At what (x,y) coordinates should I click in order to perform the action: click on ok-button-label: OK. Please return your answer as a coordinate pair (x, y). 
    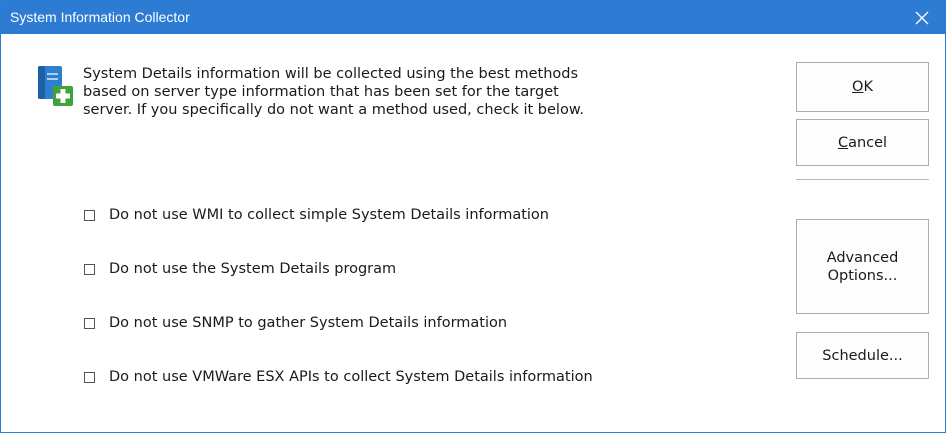
    Looking at the image, I should click on (862, 87).